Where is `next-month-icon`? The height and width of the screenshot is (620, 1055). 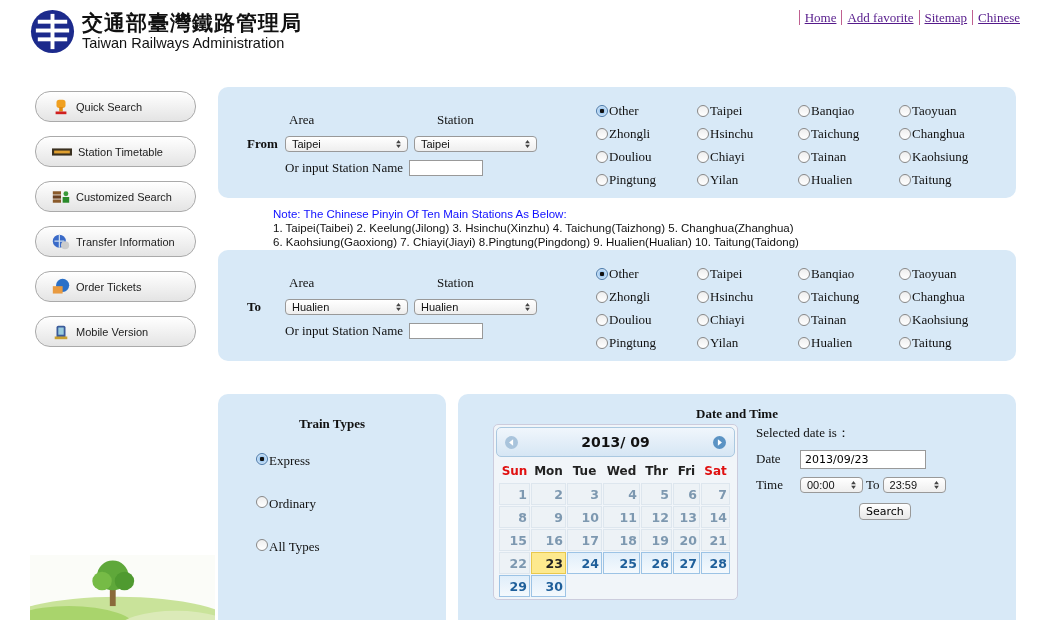 next-month-icon is located at coordinates (719, 442).